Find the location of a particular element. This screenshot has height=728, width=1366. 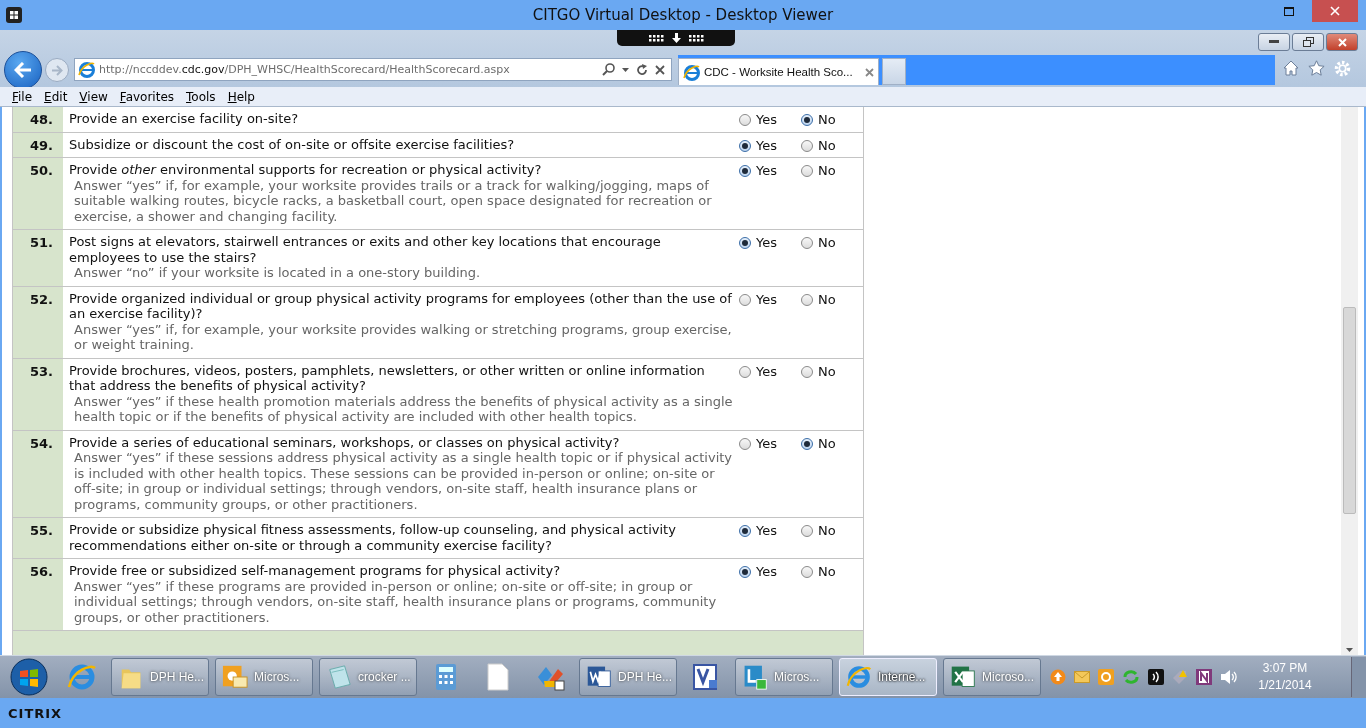

menu-item: Help is located at coordinates (241, 96).